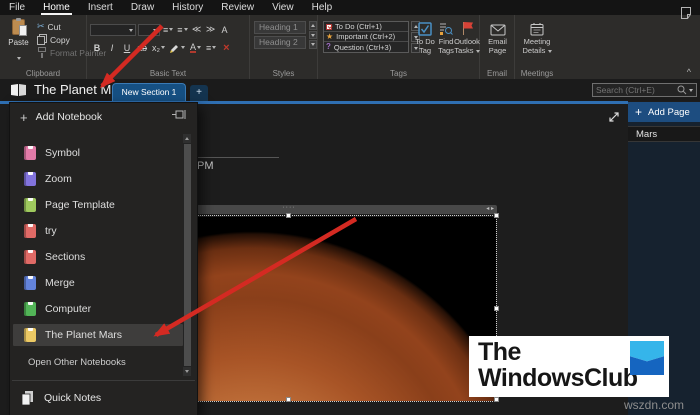 The image size is (700, 415). Describe the element at coordinates (142, 7) in the screenshot. I see `tab-draw: Draw` at that location.